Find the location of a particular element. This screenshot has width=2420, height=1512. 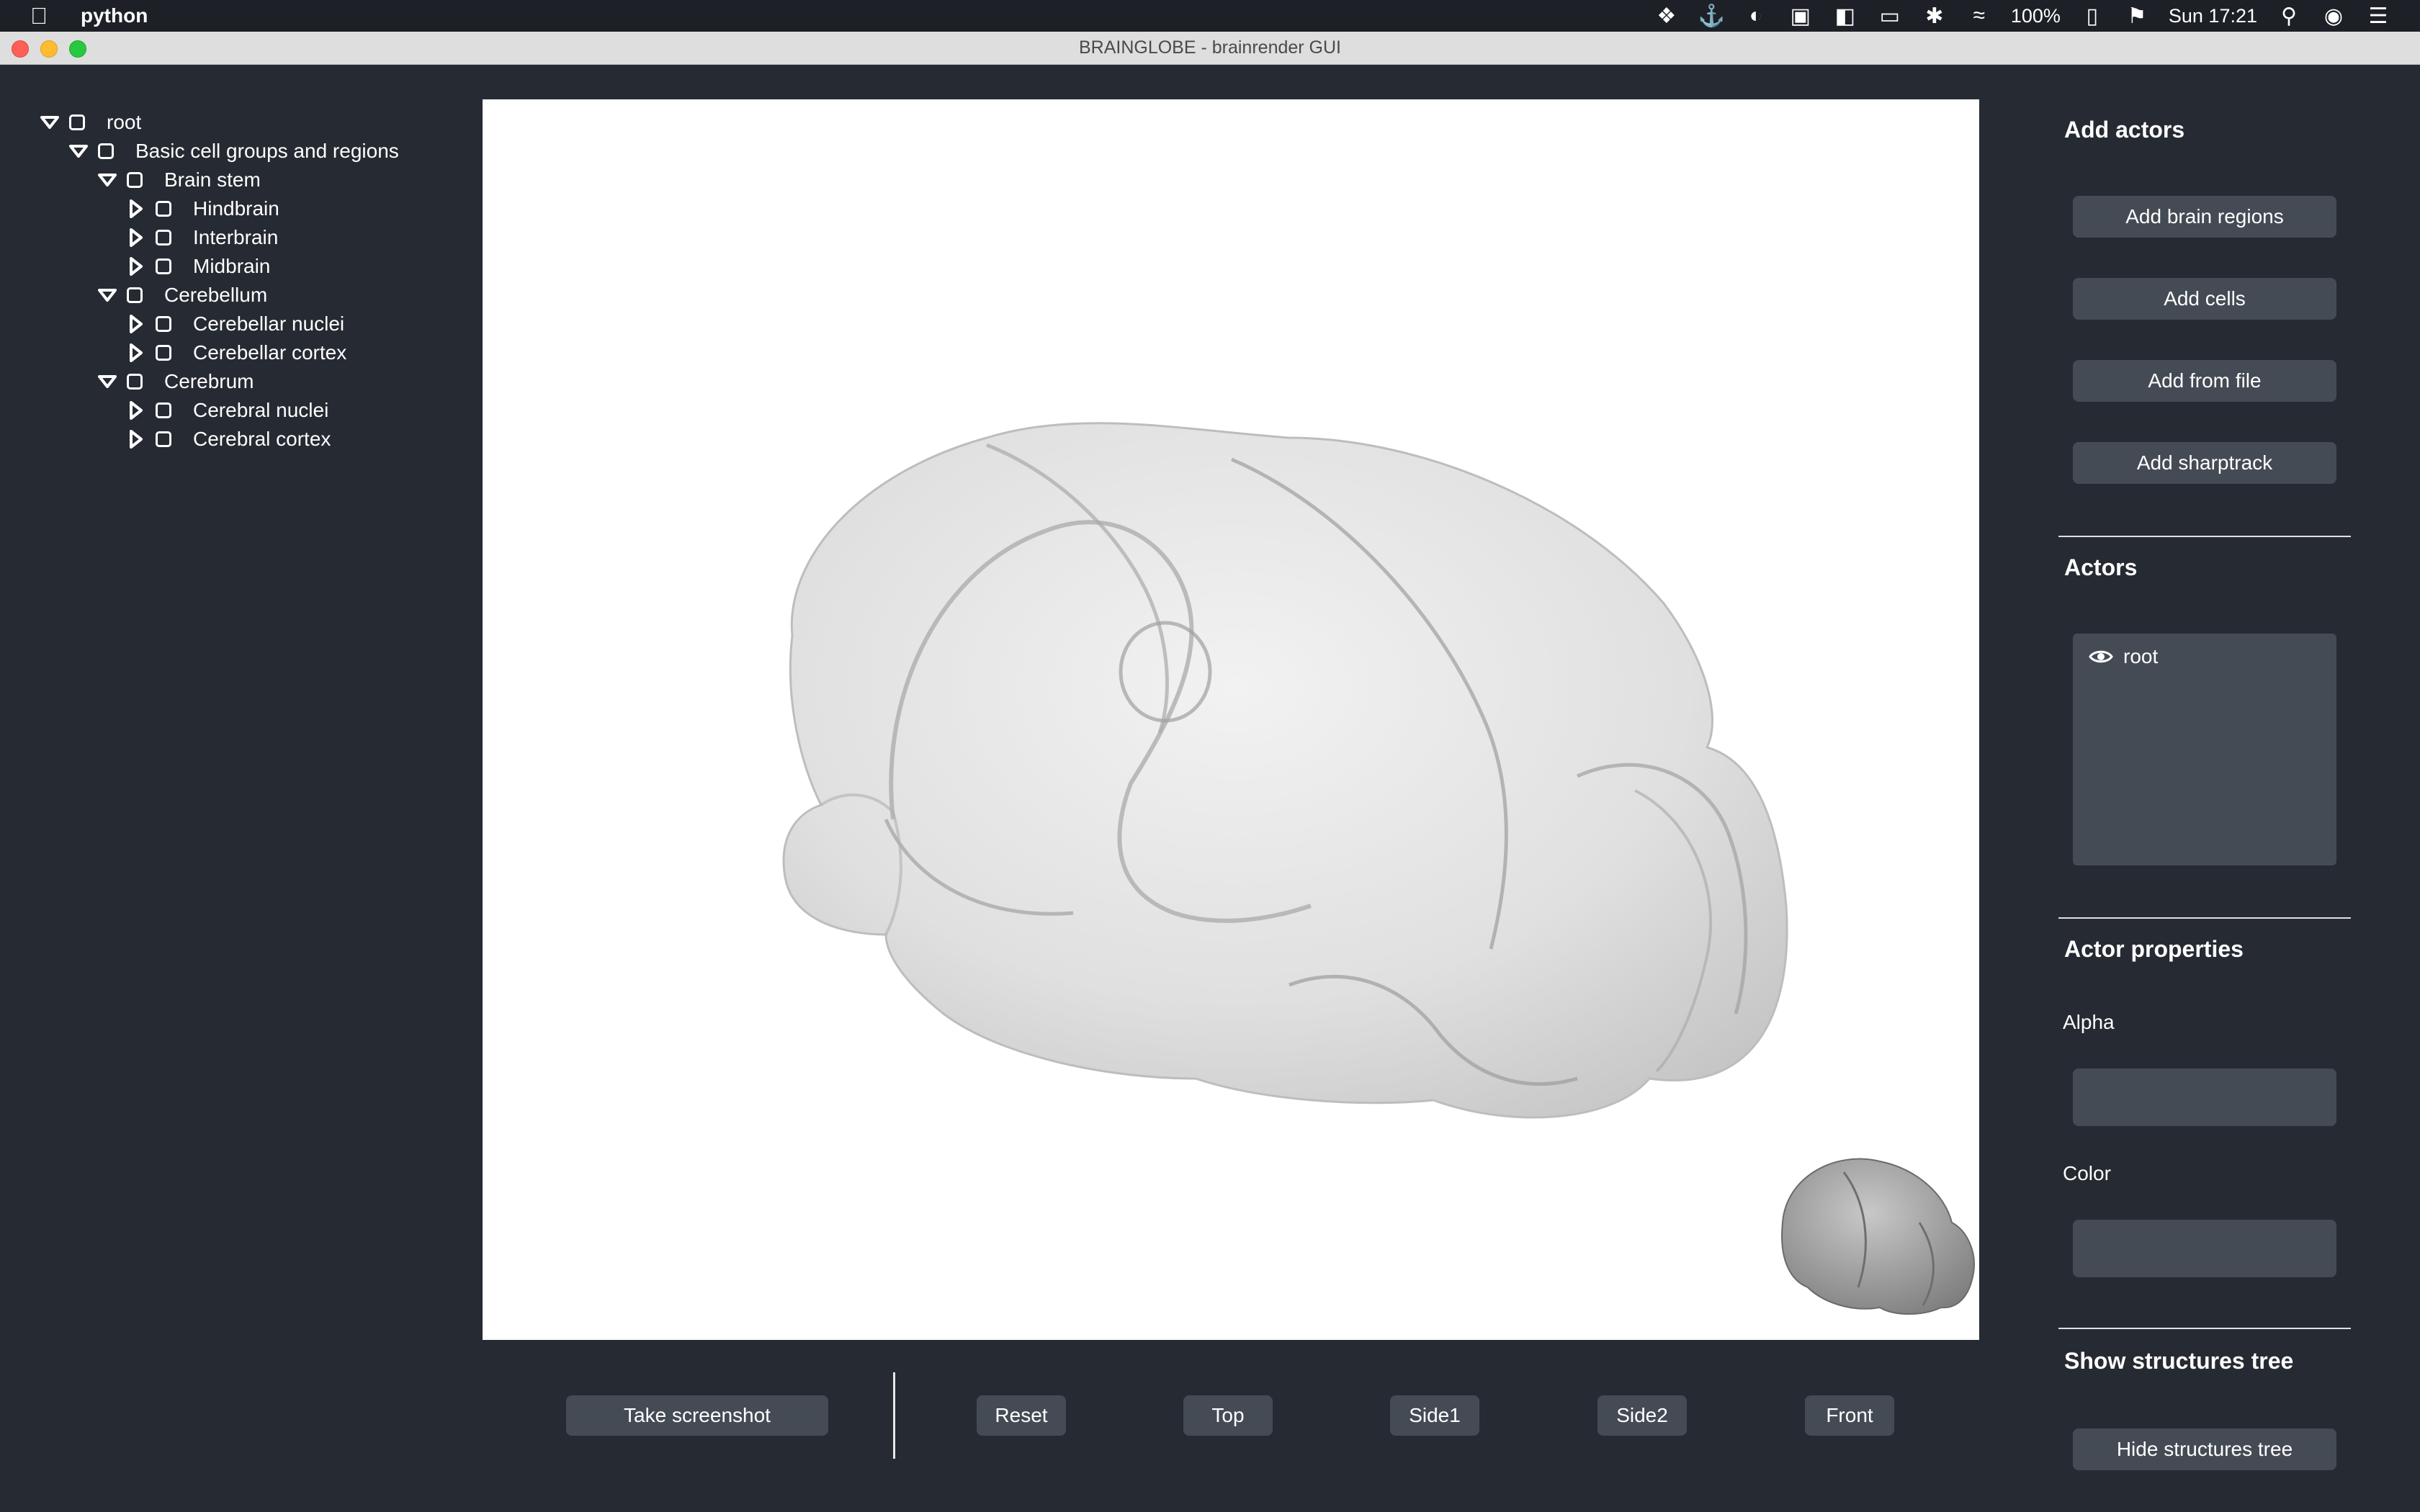

tree-item-label: Midbrain is located at coordinates (232, 266).